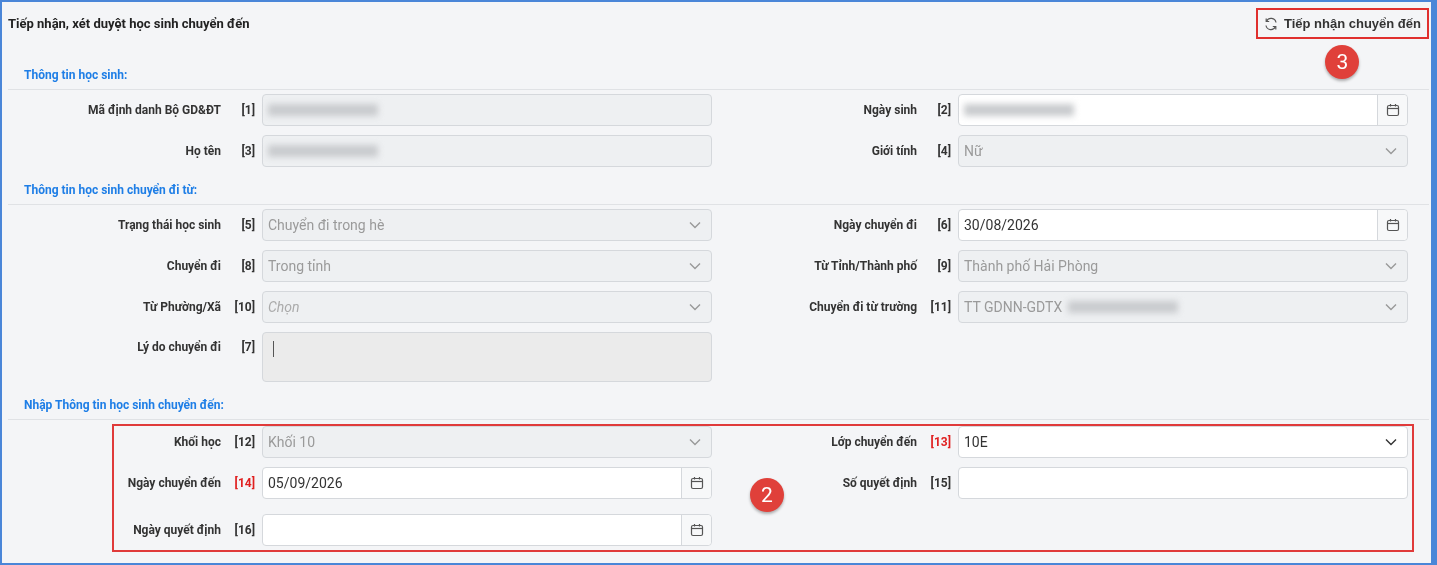 The image size is (1437, 565). What do you see at coordinates (889, 110) in the screenshot?
I see `field-label: Ngày sinh` at bounding box center [889, 110].